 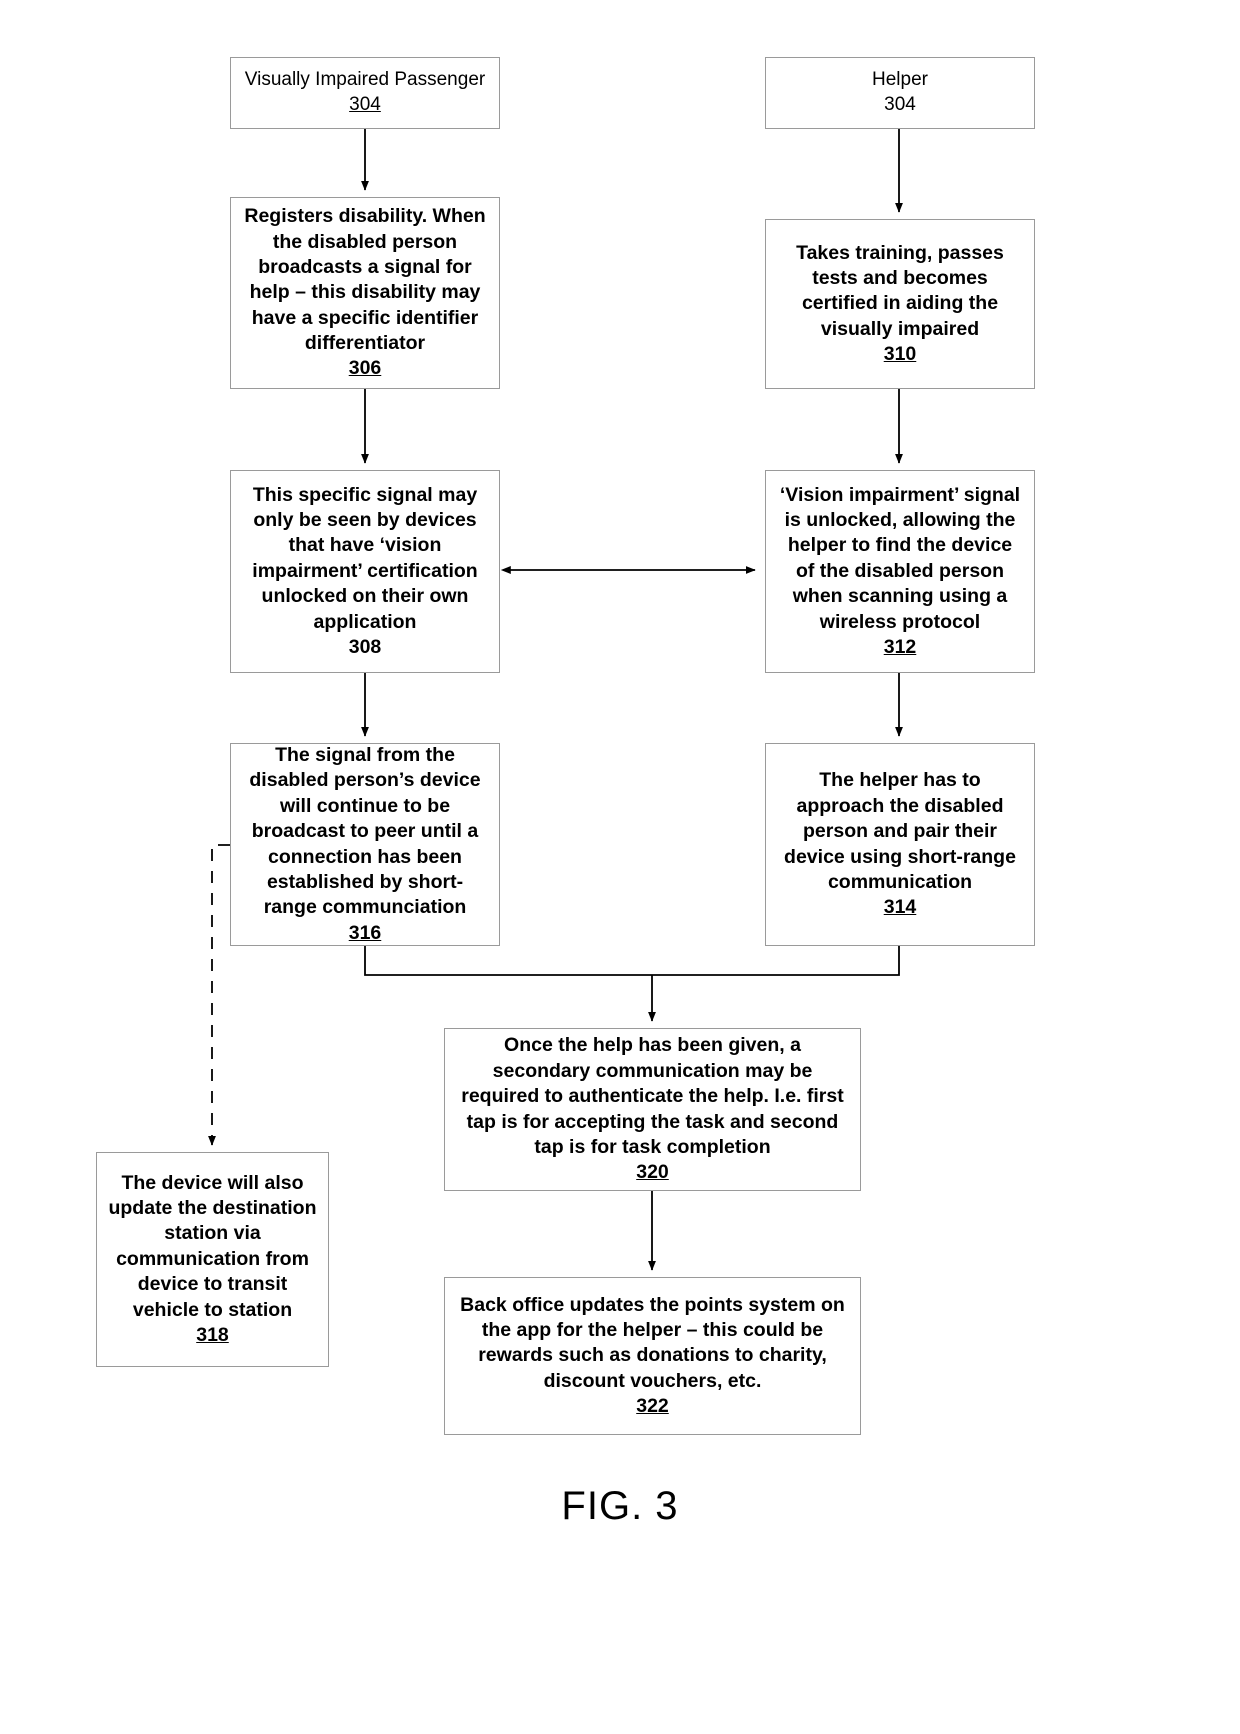 I want to click on process-box-ref: 306, so click(x=365, y=368).